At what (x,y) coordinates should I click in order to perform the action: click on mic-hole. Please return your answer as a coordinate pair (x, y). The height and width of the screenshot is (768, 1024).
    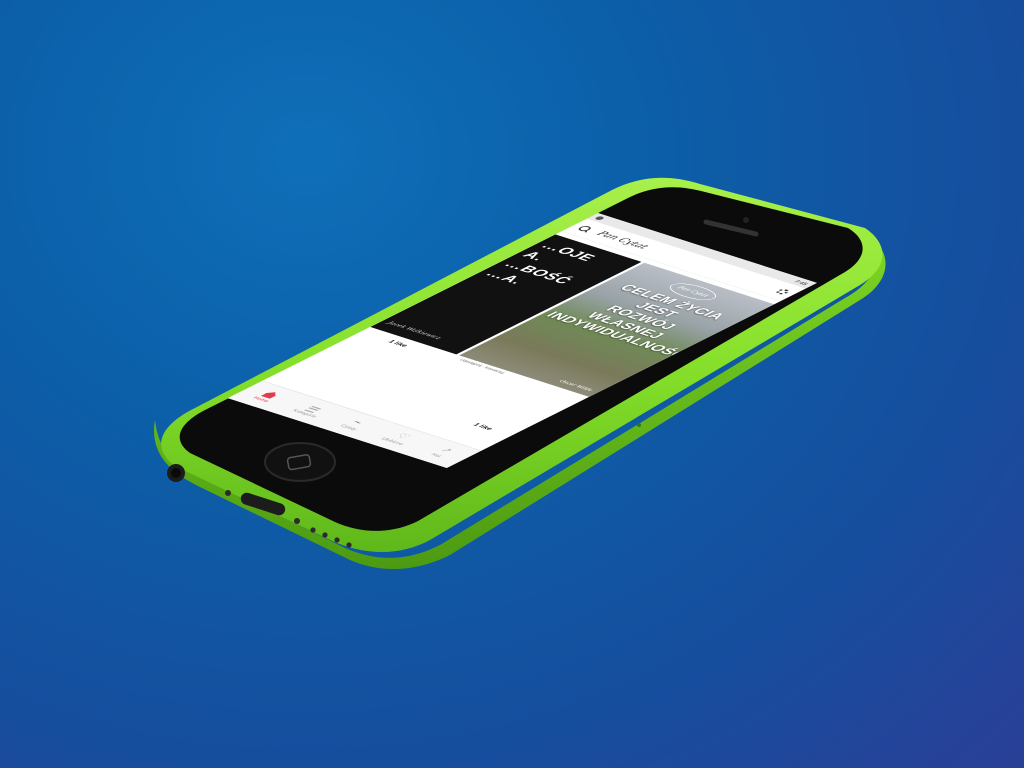
    Looking at the image, I should click on (639, 425).